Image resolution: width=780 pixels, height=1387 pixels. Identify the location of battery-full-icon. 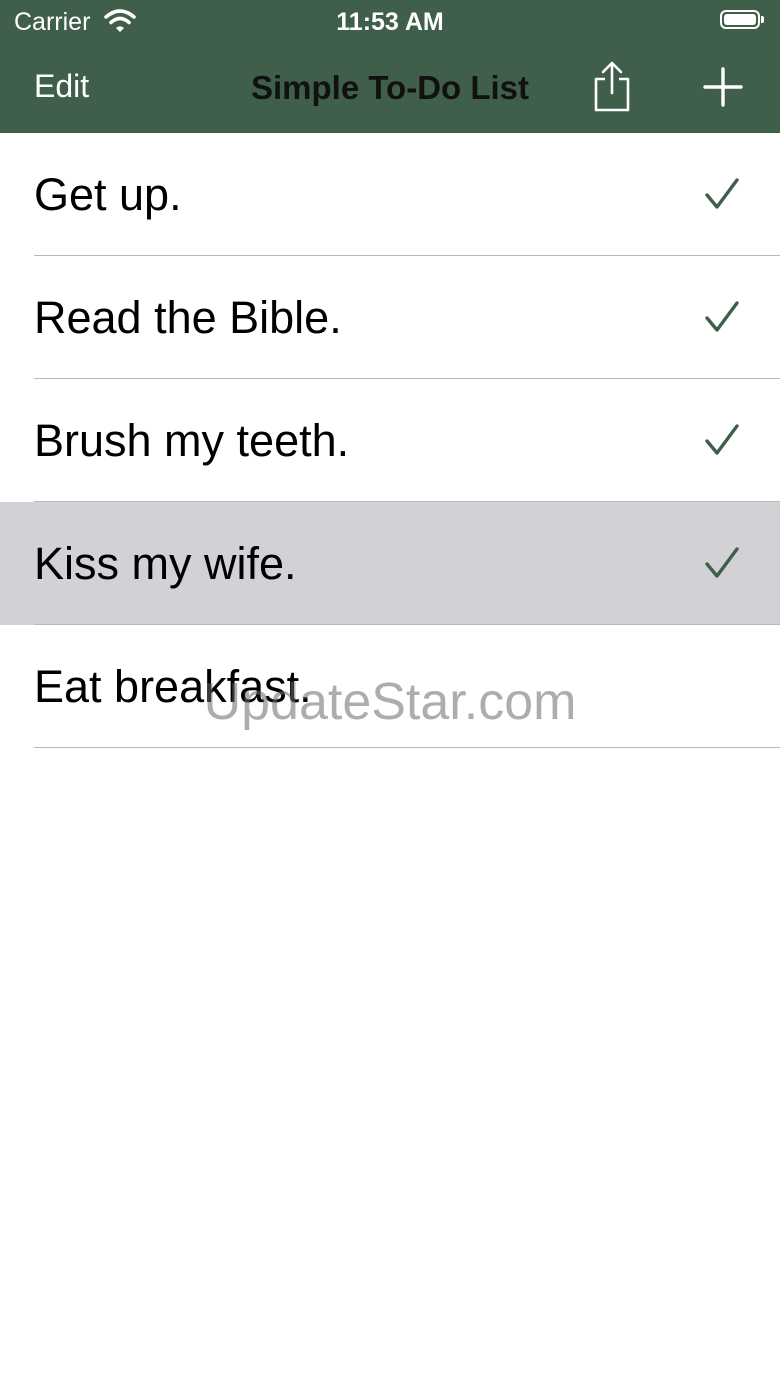
(742, 19).